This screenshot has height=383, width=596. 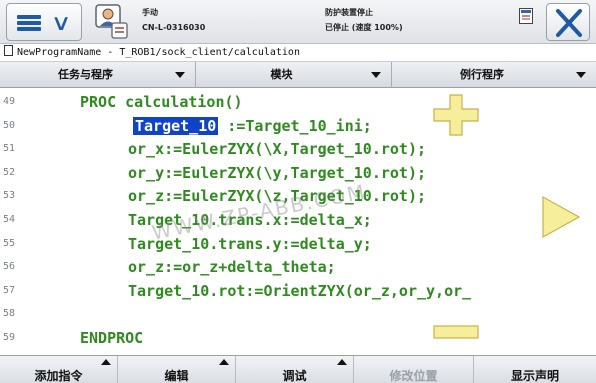 What do you see at coordinates (29, 23) in the screenshot?
I see `hamburger-icon` at bounding box center [29, 23].